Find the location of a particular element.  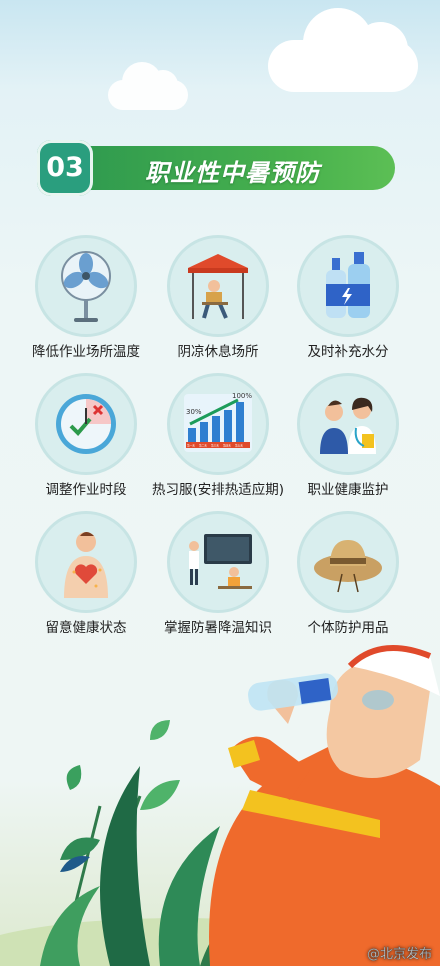

item-label: 降低作业场所温度 is located at coordinates (86, 352).